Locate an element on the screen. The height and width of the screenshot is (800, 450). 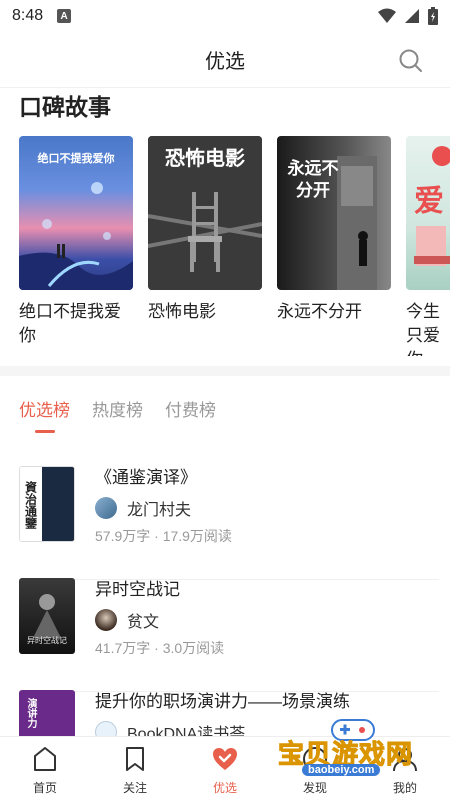
nav-follow: 关注 is located at coordinates (135, 768).